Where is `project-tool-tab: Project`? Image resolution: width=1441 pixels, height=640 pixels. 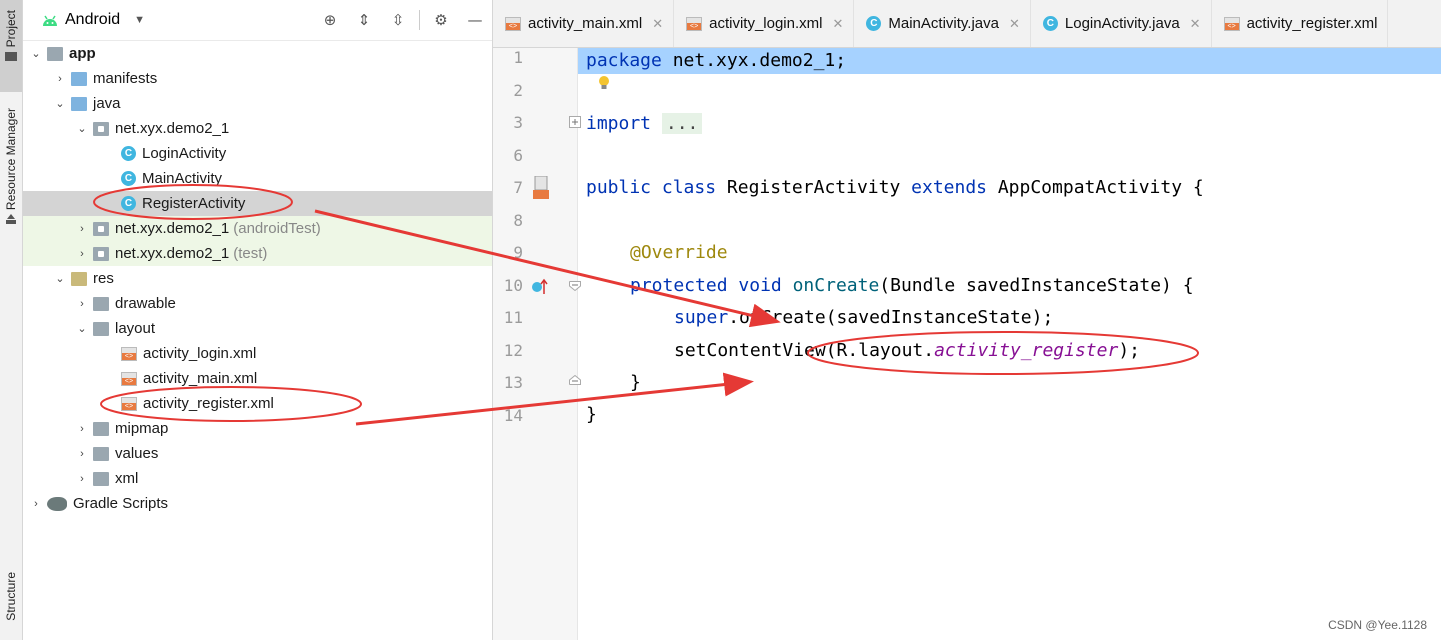 project-tool-tab: Project is located at coordinates (11, 46).